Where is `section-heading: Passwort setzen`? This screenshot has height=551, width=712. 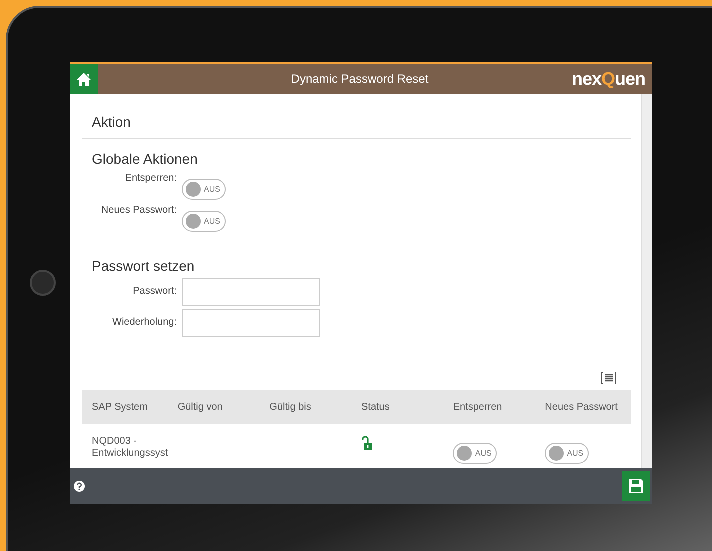 section-heading: Passwort setzen is located at coordinates (143, 266).